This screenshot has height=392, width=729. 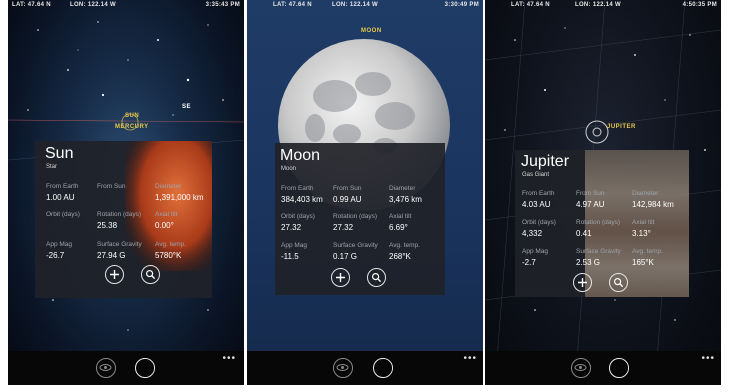 I want to click on status-bar: LAT: 47.64 N LON: 122.14 W 3:30:49 PM, so click(x=365, y=5).